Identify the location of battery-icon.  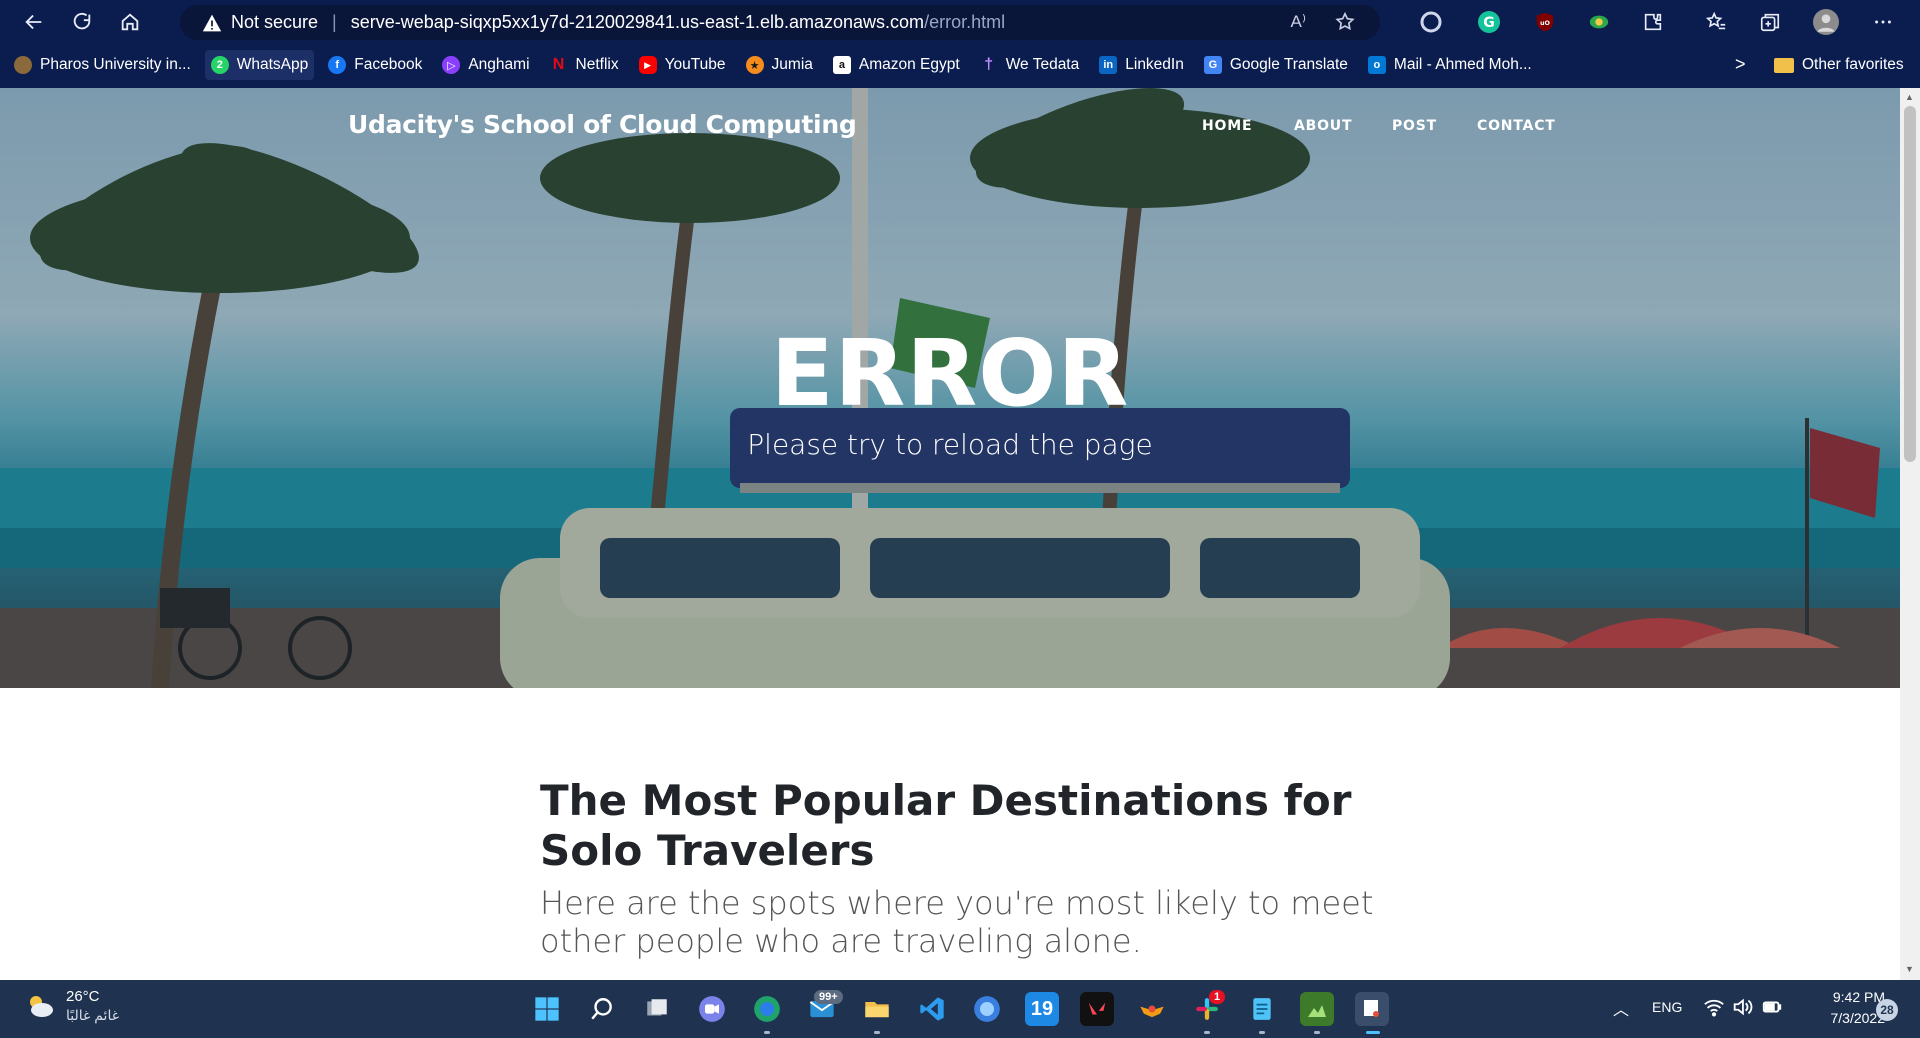
(1772, 1007).